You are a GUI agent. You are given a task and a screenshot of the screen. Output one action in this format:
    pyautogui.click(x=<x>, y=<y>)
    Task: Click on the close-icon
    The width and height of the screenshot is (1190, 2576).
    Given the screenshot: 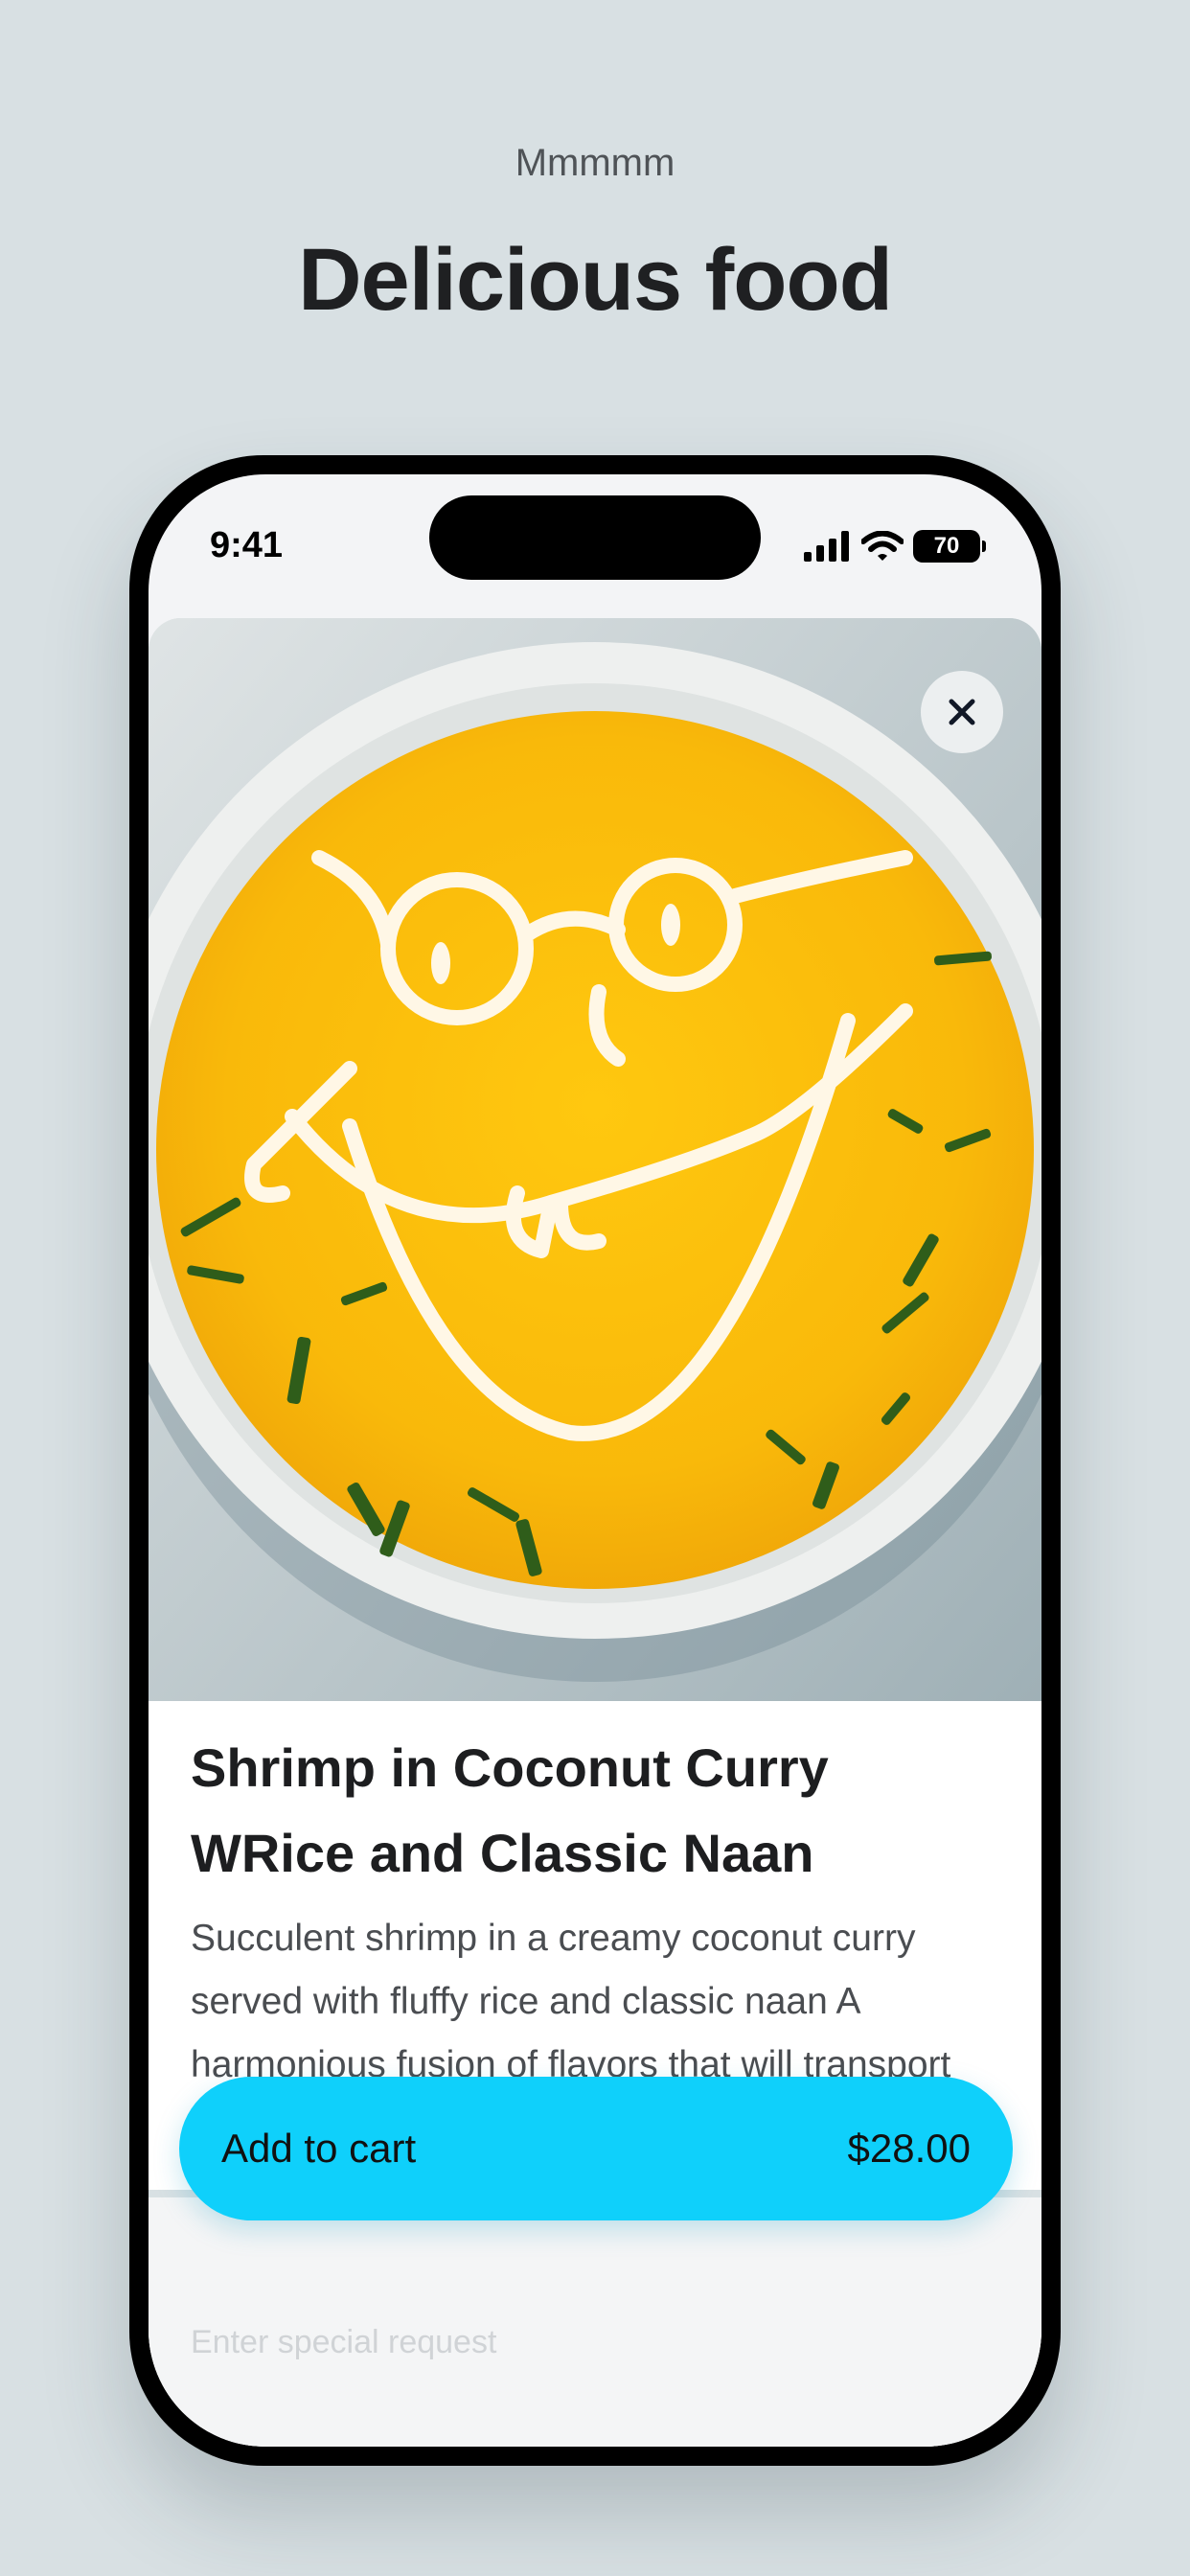 What is the action you would take?
    pyautogui.click(x=962, y=712)
    